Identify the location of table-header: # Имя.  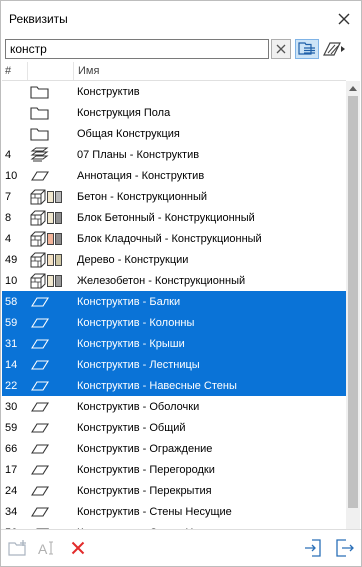
(174, 71).